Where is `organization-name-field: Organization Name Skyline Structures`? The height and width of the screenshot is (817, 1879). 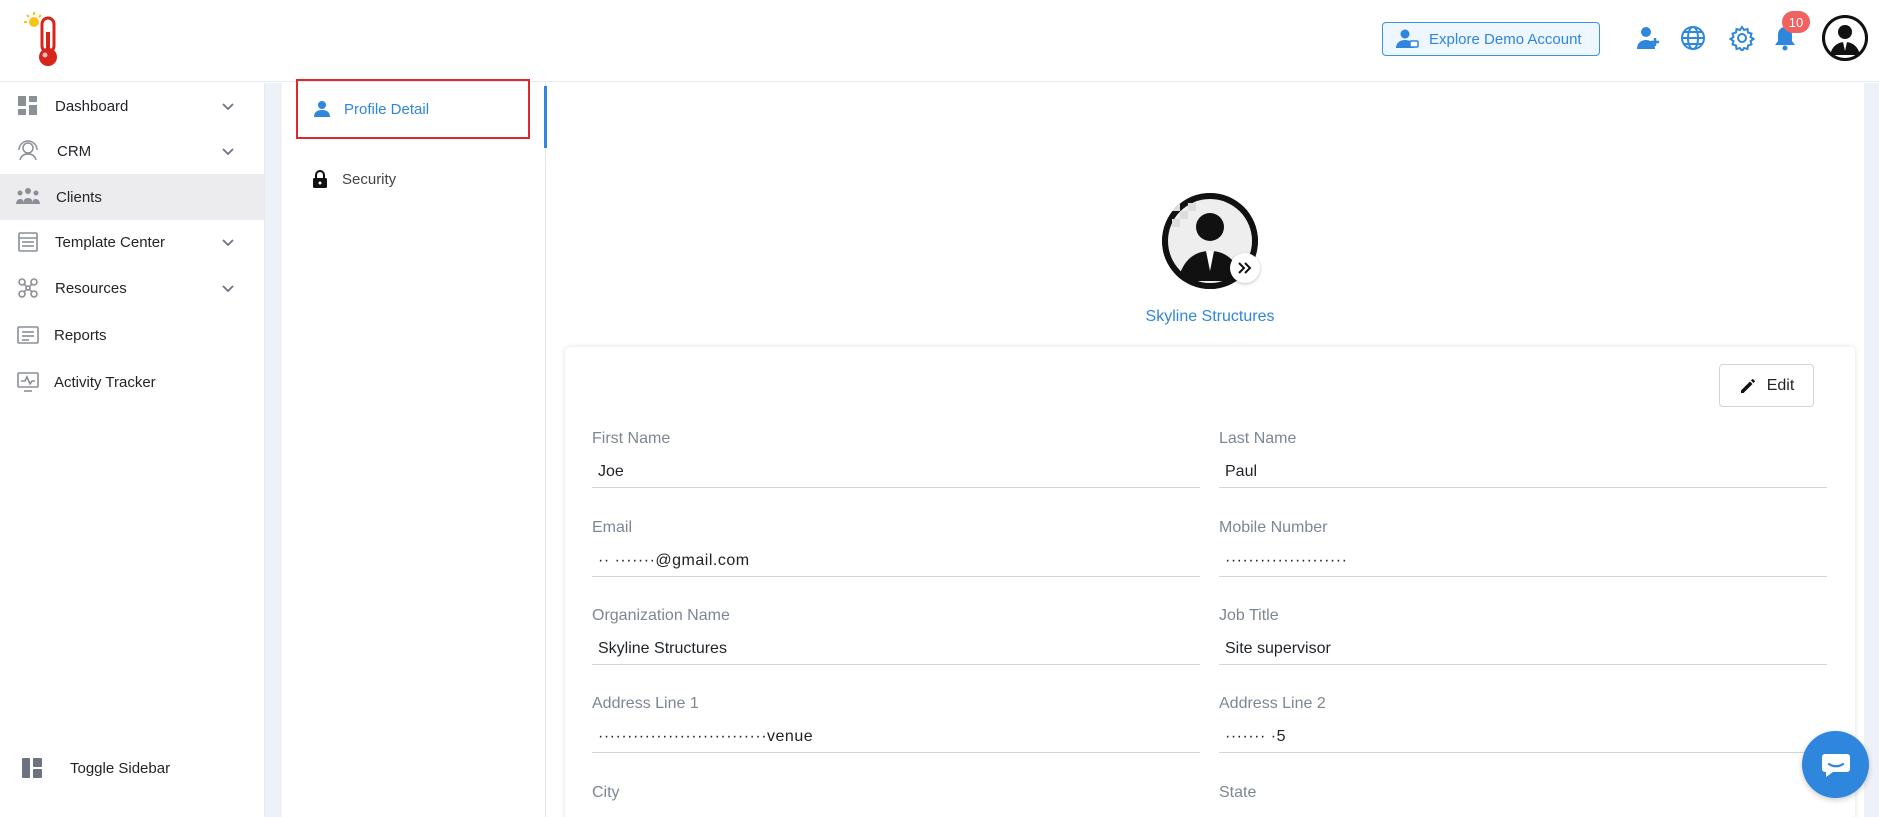
organization-name-field: Organization Name Skyline Structures is located at coordinates (896, 636).